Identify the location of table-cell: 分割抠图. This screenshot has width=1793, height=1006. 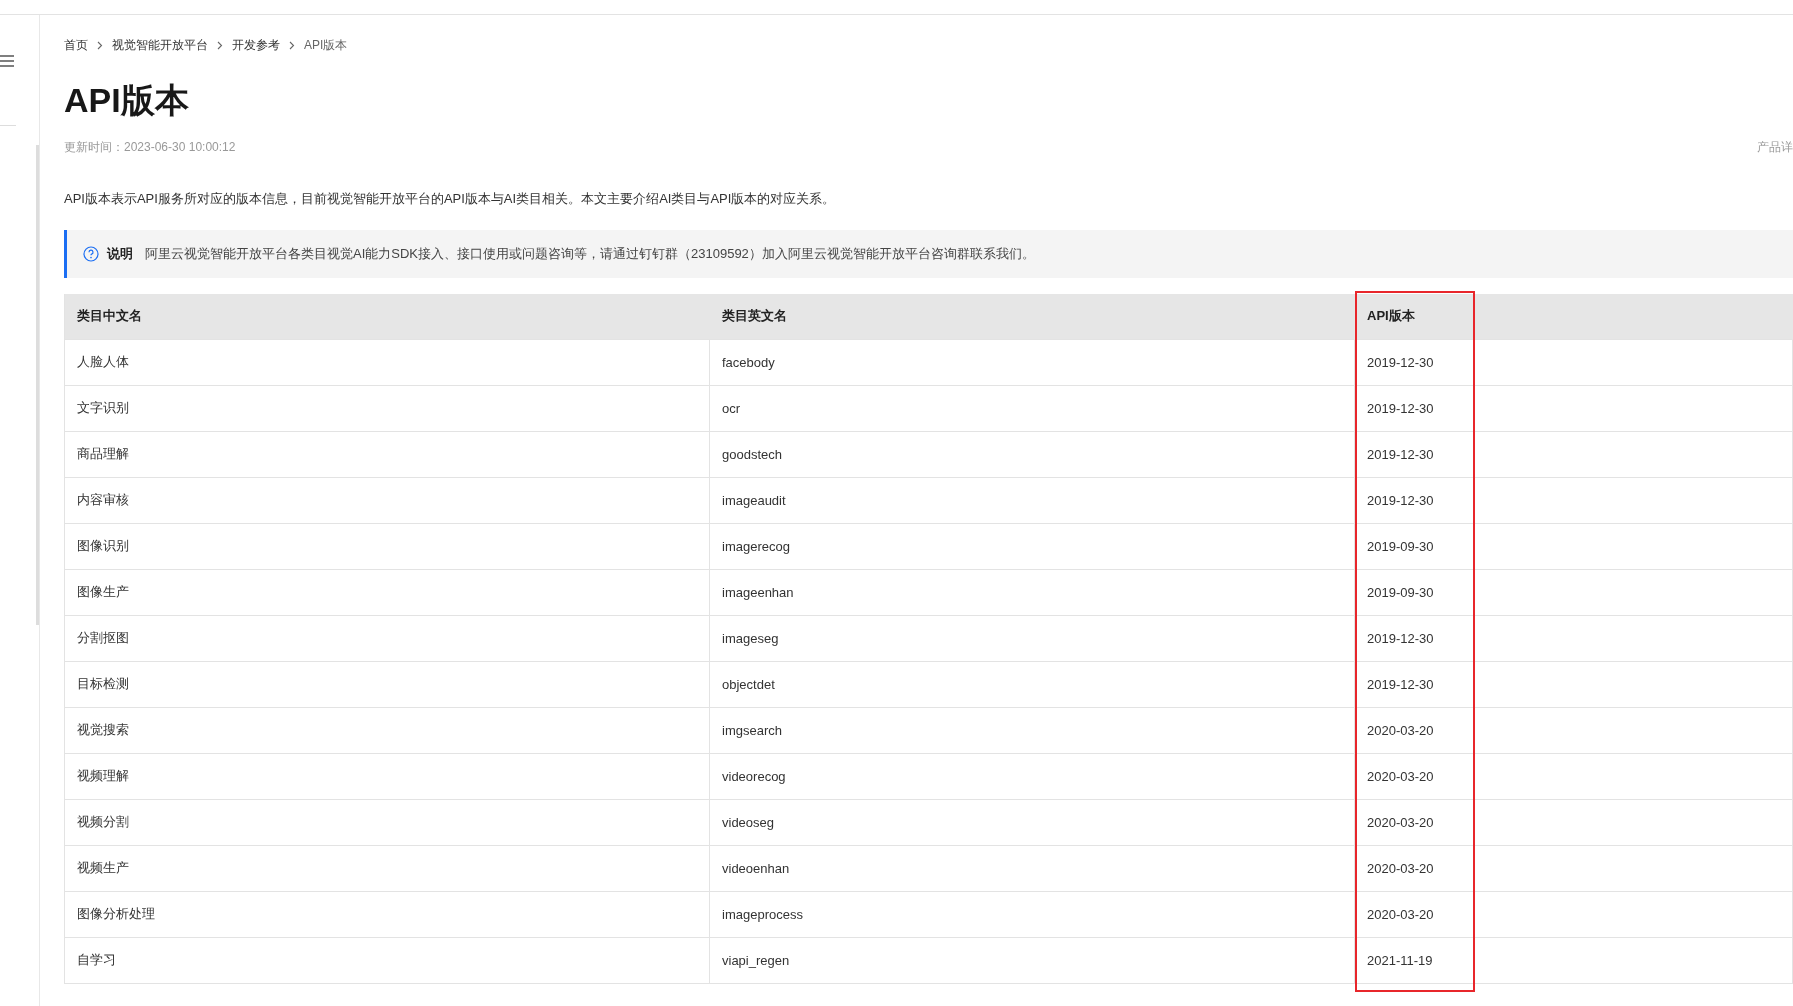
(387, 638).